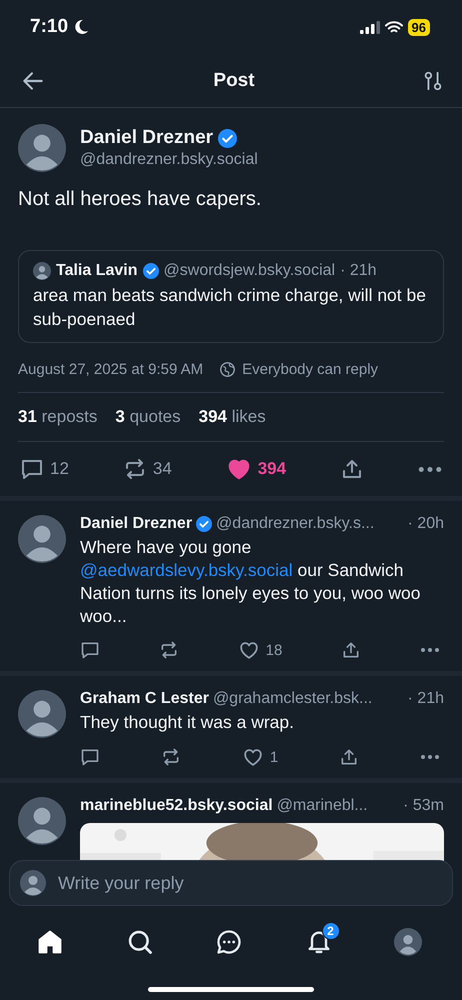 The height and width of the screenshot is (1000, 462). I want to click on home-icon, so click(50, 942).